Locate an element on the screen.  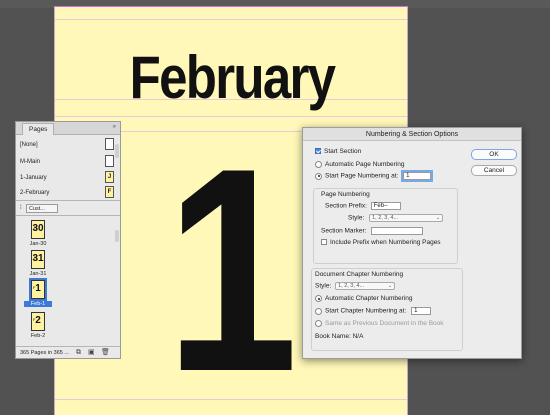
same-as-previous-radio is located at coordinates (318, 323).